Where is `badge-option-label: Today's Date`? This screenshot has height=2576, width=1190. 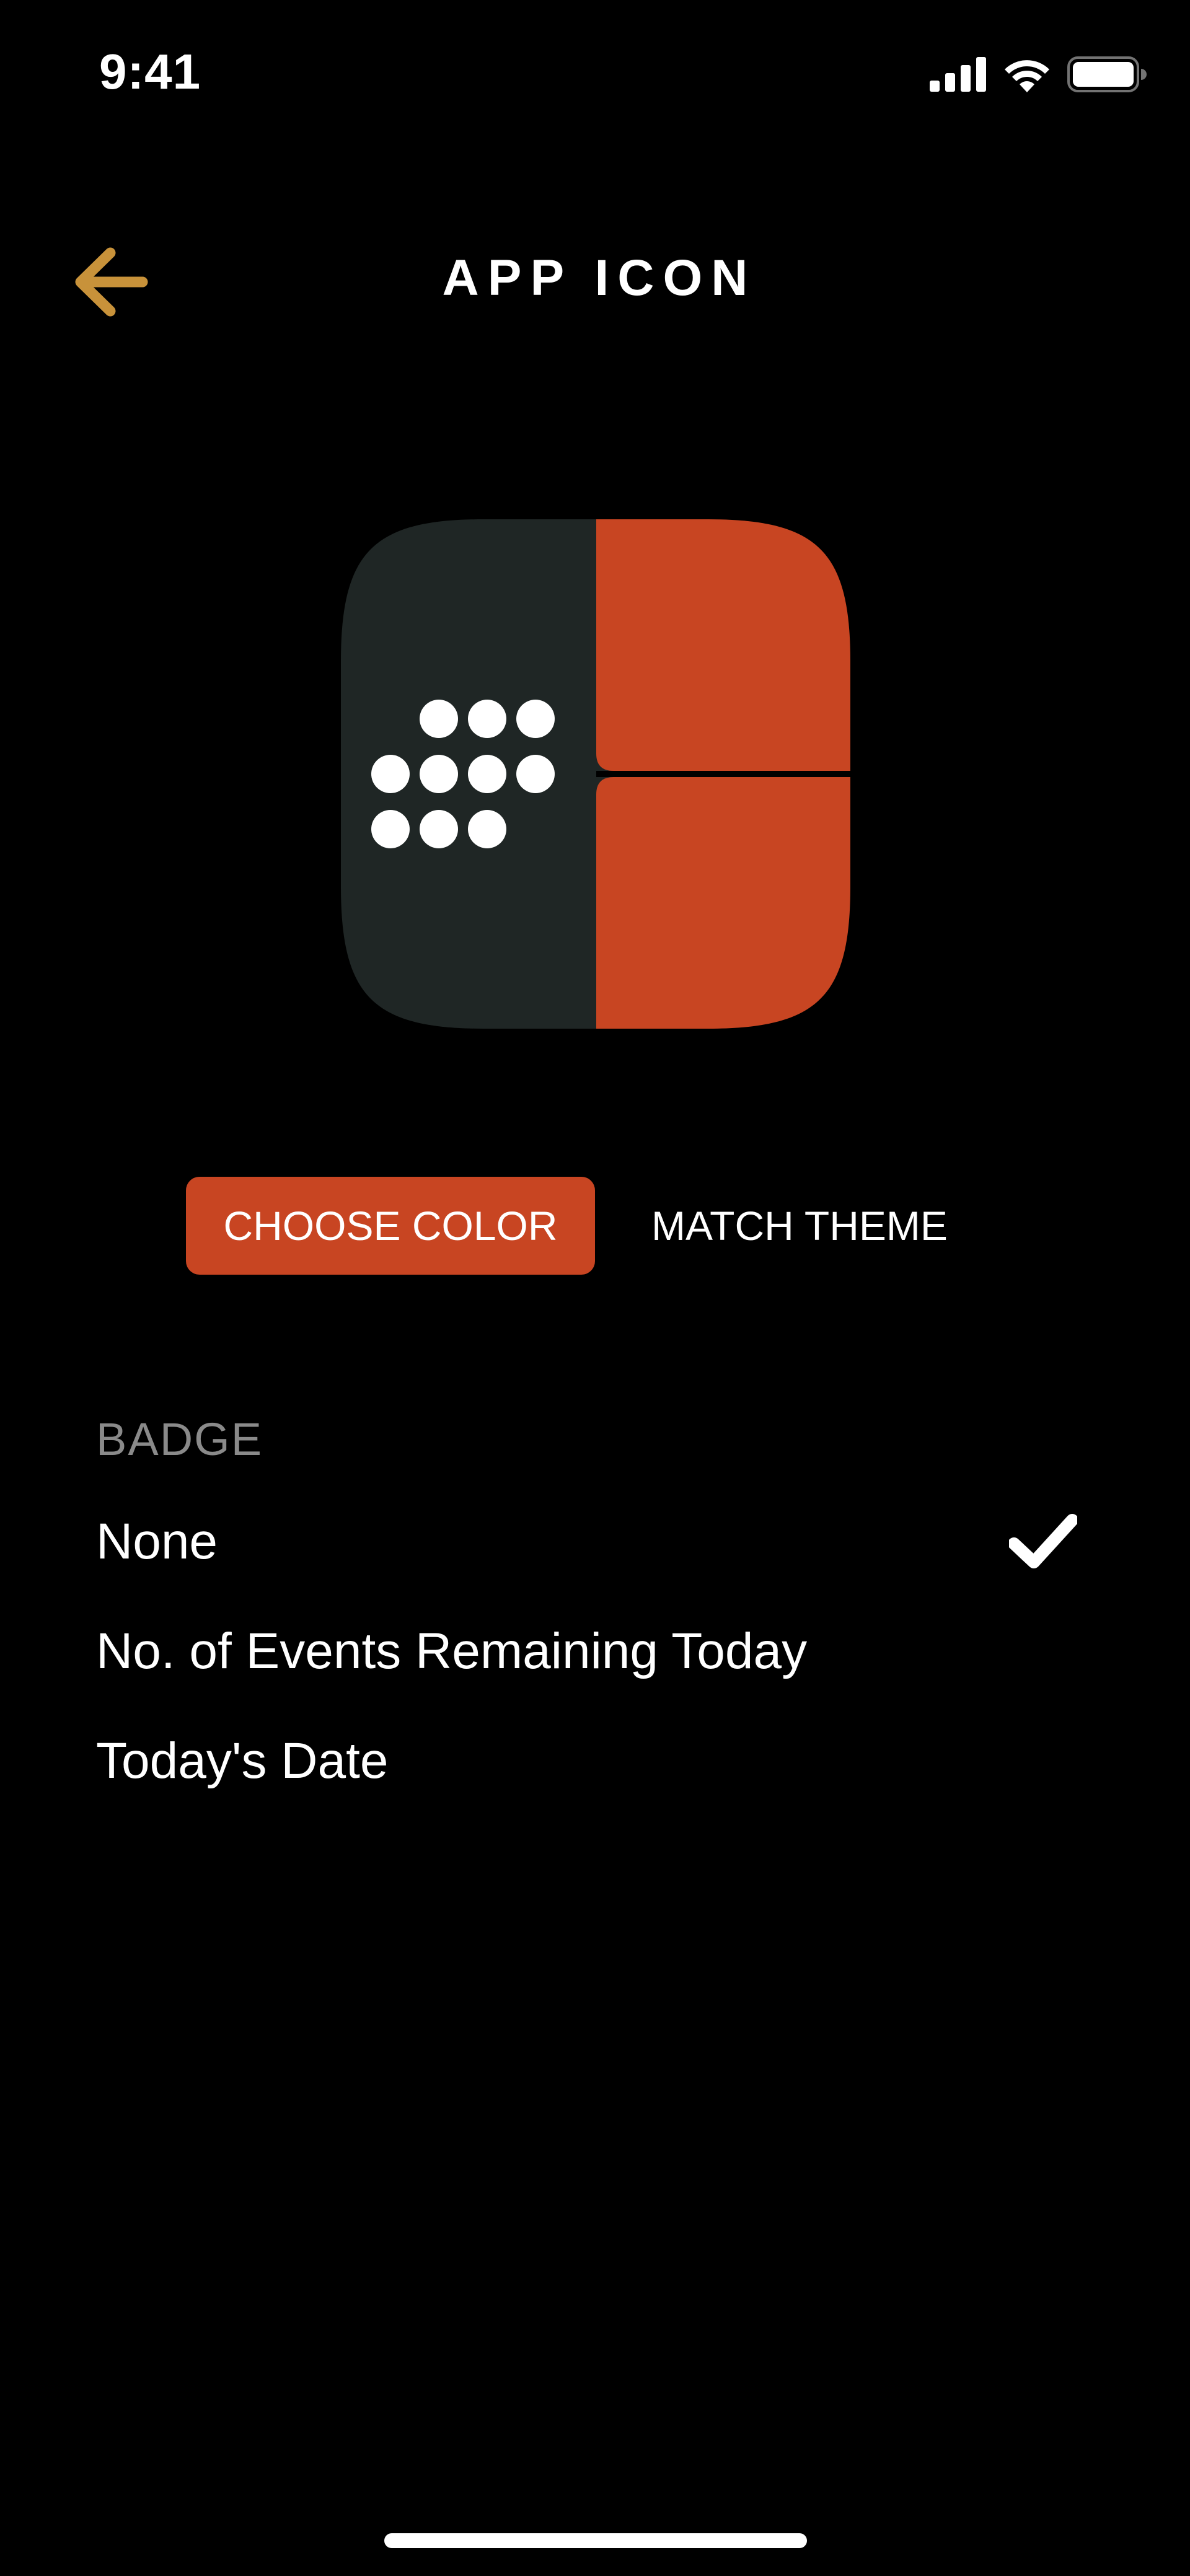 badge-option-label: Today's Date is located at coordinates (242, 1761).